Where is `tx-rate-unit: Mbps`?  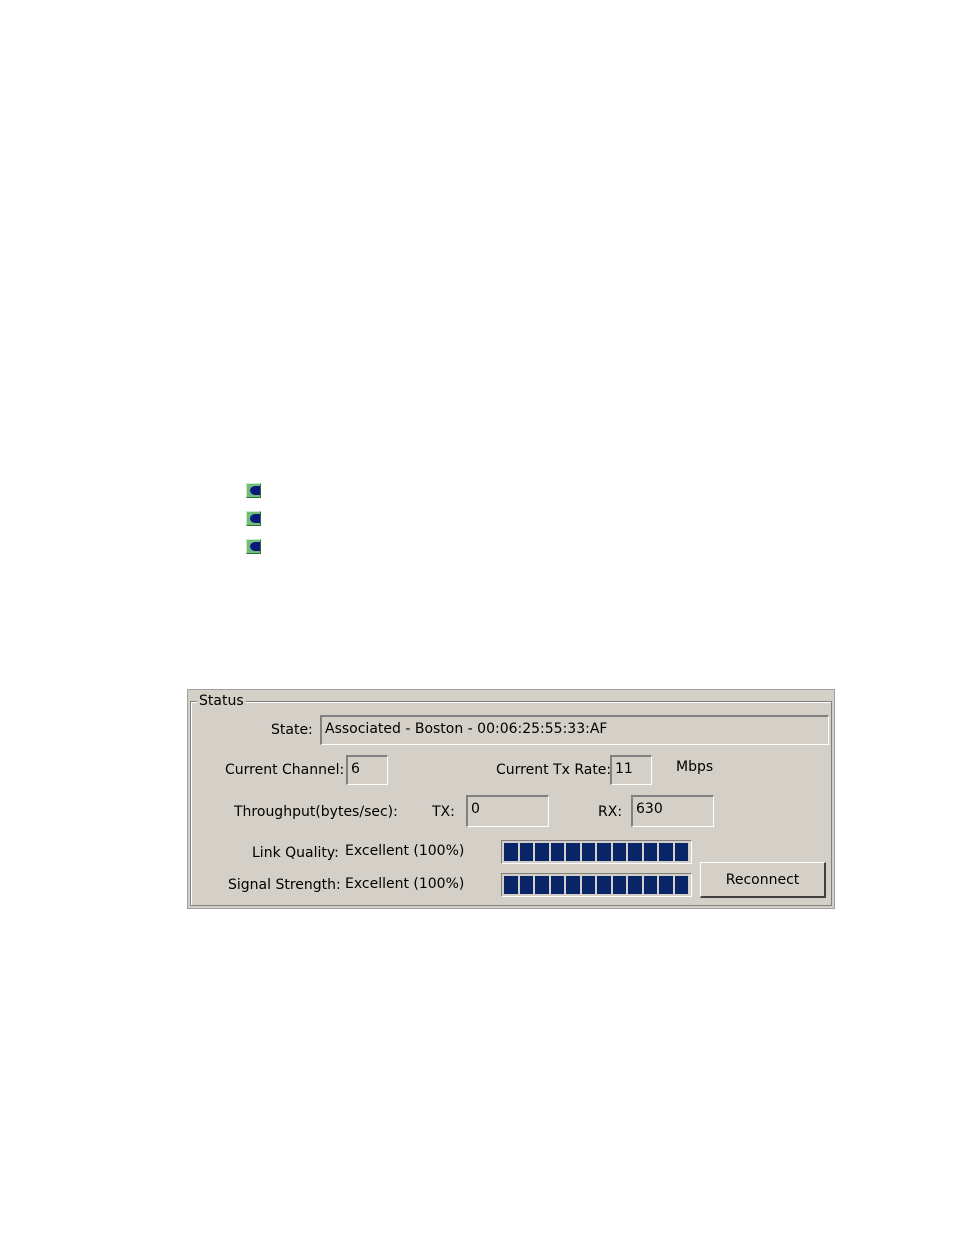 tx-rate-unit: Mbps is located at coordinates (695, 767).